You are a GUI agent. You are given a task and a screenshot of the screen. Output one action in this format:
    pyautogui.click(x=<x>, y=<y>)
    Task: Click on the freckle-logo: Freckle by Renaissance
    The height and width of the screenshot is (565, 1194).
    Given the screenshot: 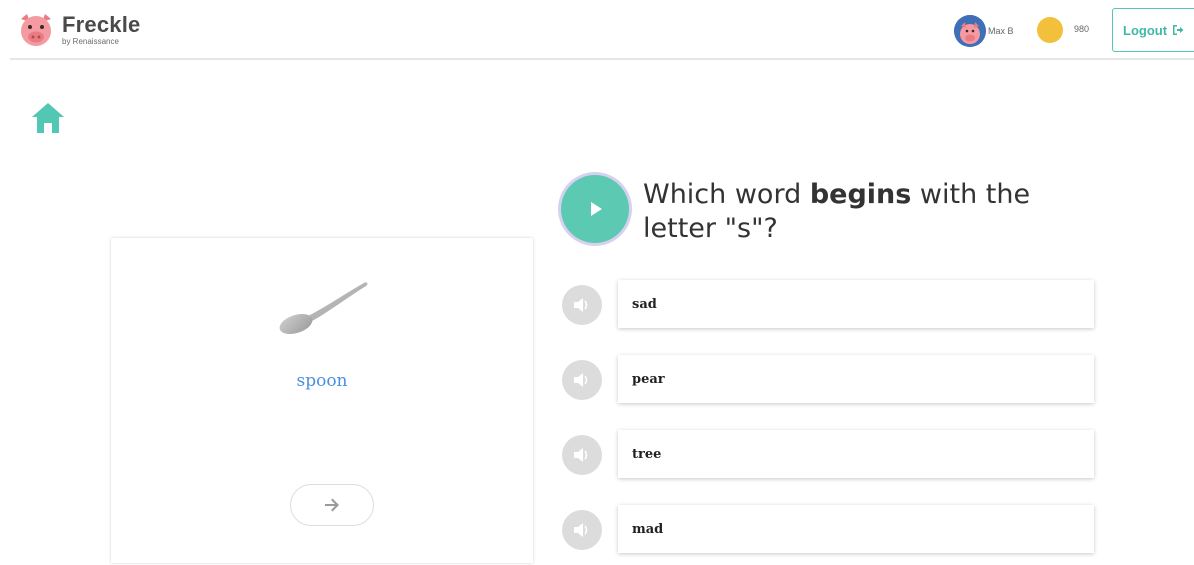 What is the action you would take?
    pyautogui.click(x=78, y=30)
    